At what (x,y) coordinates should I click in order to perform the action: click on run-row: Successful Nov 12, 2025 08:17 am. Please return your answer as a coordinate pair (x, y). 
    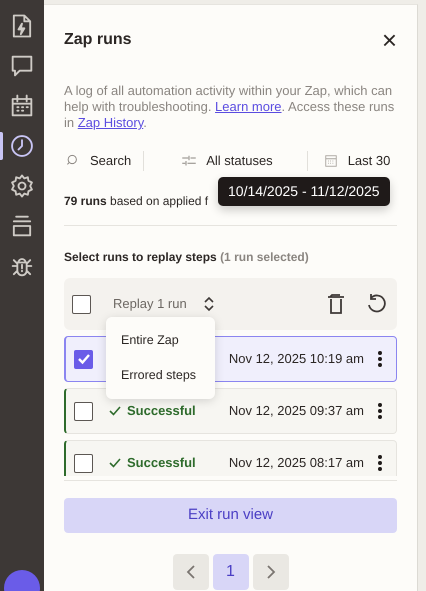
    Looking at the image, I should click on (230, 458).